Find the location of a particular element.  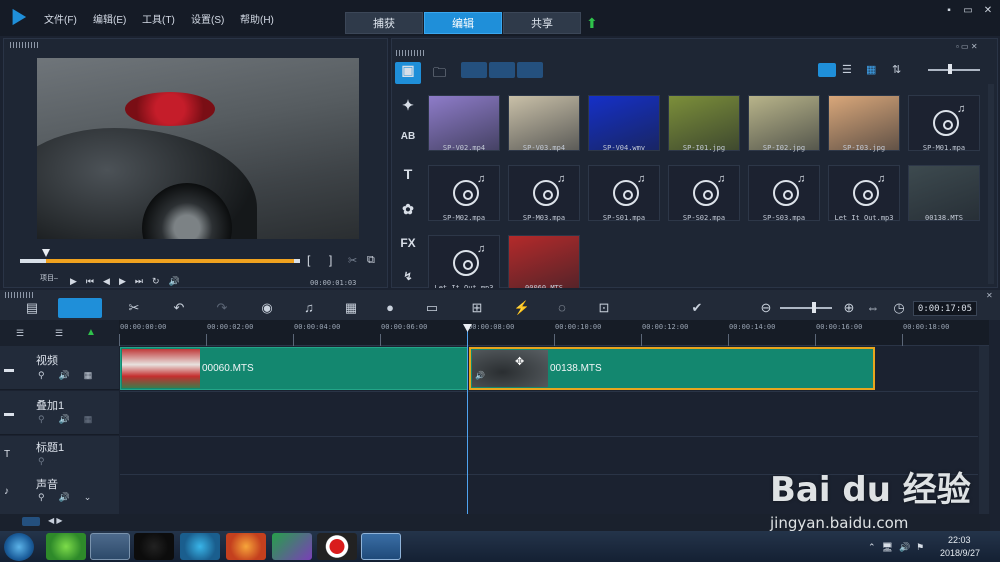

taskbar-app-explorer is located at coordinates (110, 546).